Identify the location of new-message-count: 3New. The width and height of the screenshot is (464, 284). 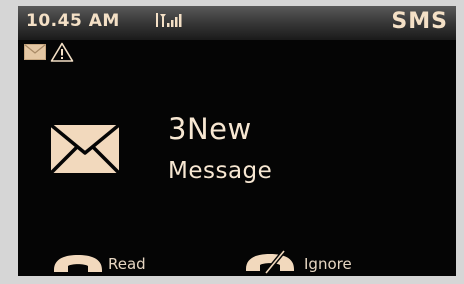
(210, 129).